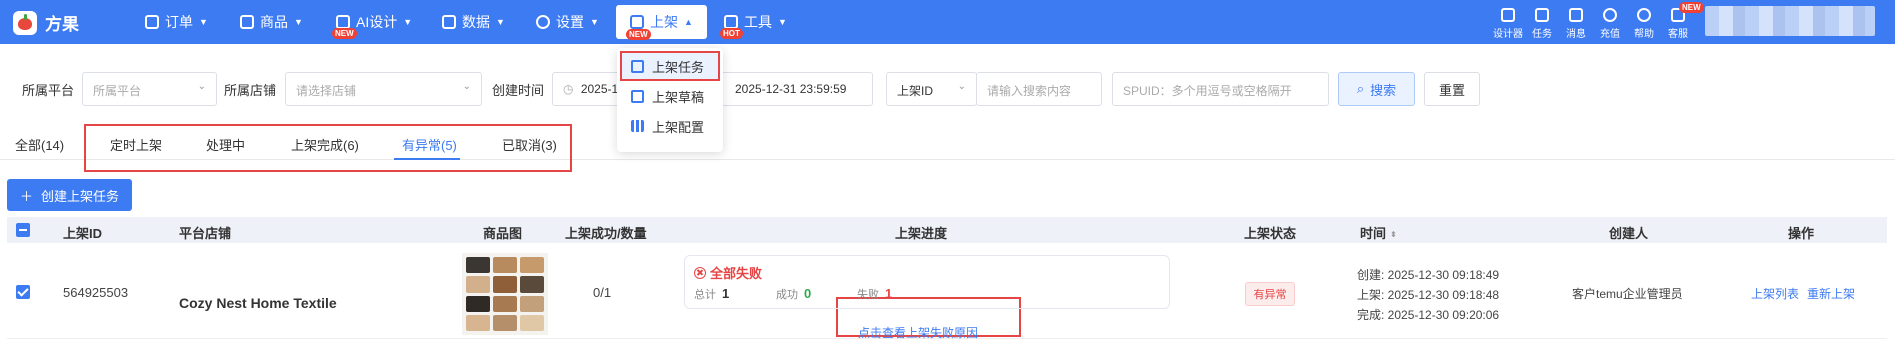  I want to click on nav-item-listing: 上架 ▲ NEW, so click(661, 22).